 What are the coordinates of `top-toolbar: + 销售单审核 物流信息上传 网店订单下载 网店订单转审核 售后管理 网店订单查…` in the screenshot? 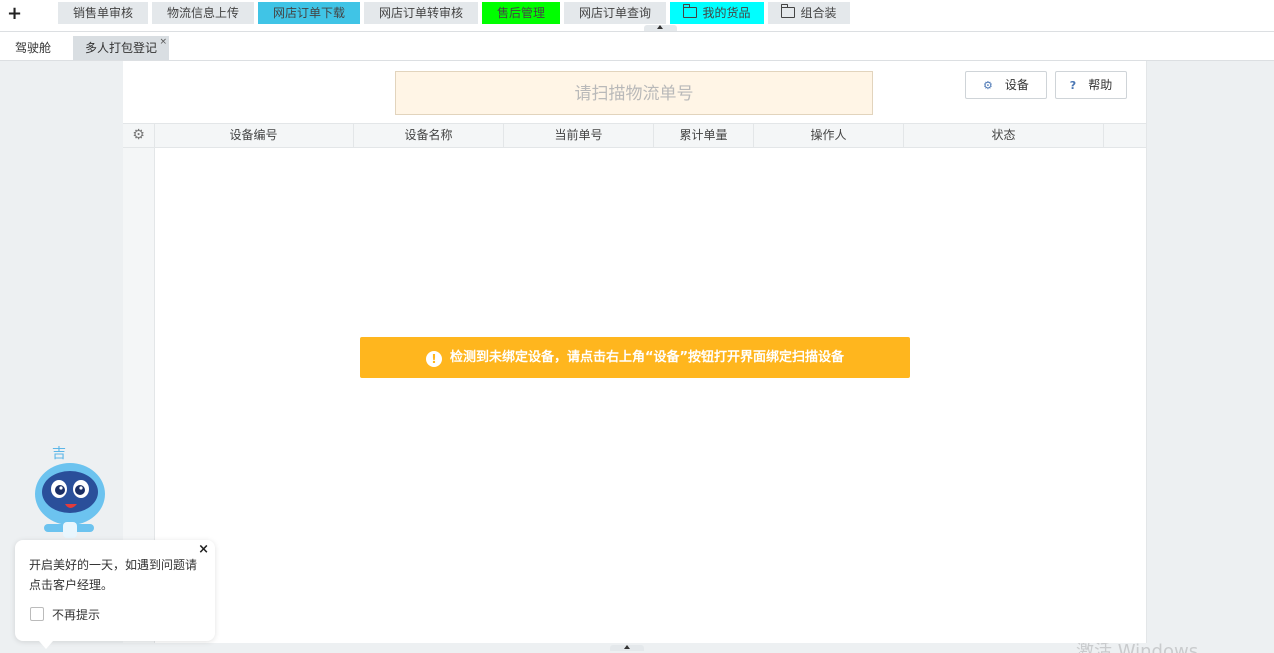 It's located at (637, 16).